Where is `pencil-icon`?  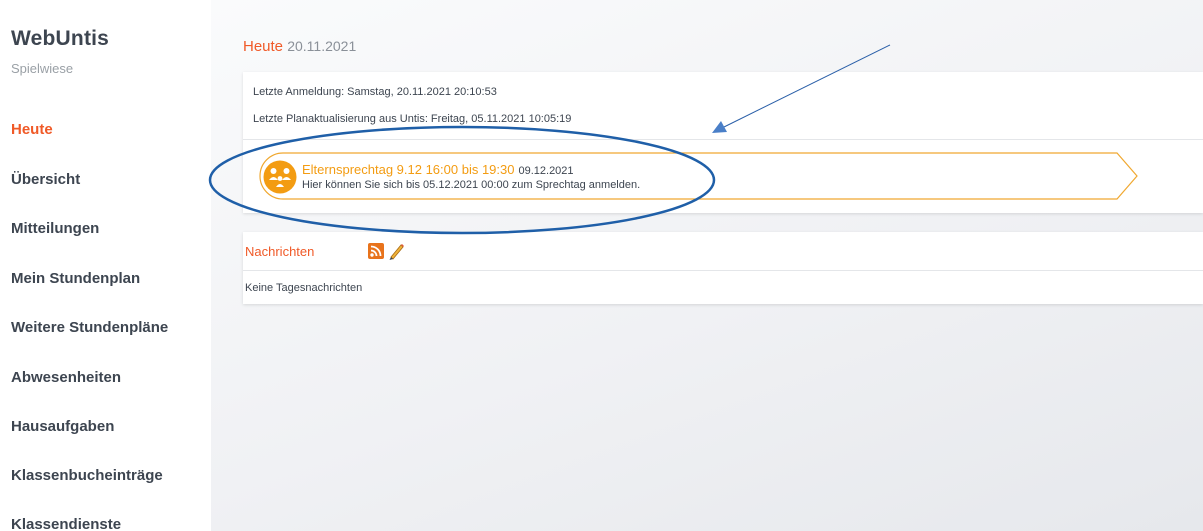
pencil-icon is located at coordinates (396, 251).